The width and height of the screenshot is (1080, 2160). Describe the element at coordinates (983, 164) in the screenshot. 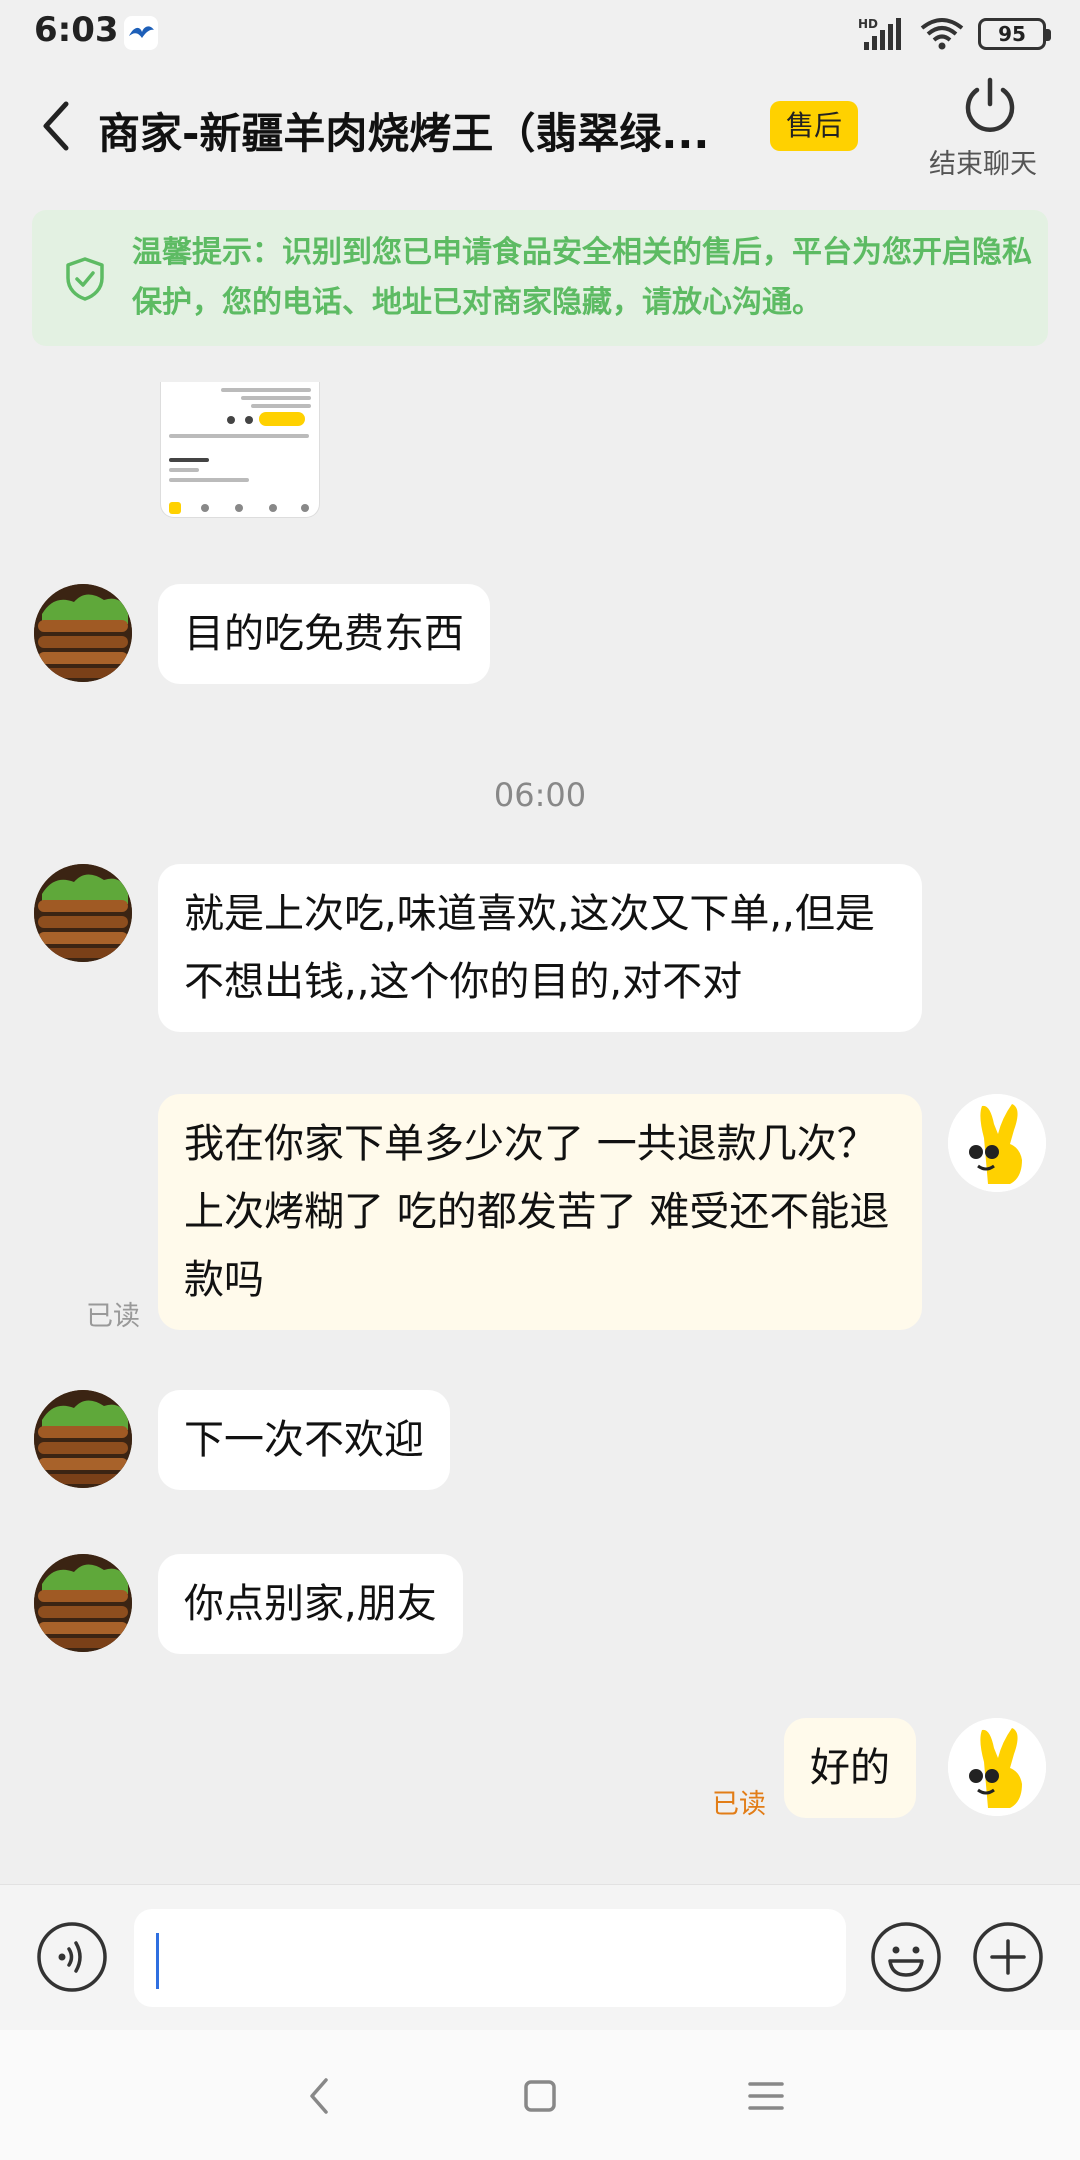

I see `end-chat-label: 结束聊天` at that location.